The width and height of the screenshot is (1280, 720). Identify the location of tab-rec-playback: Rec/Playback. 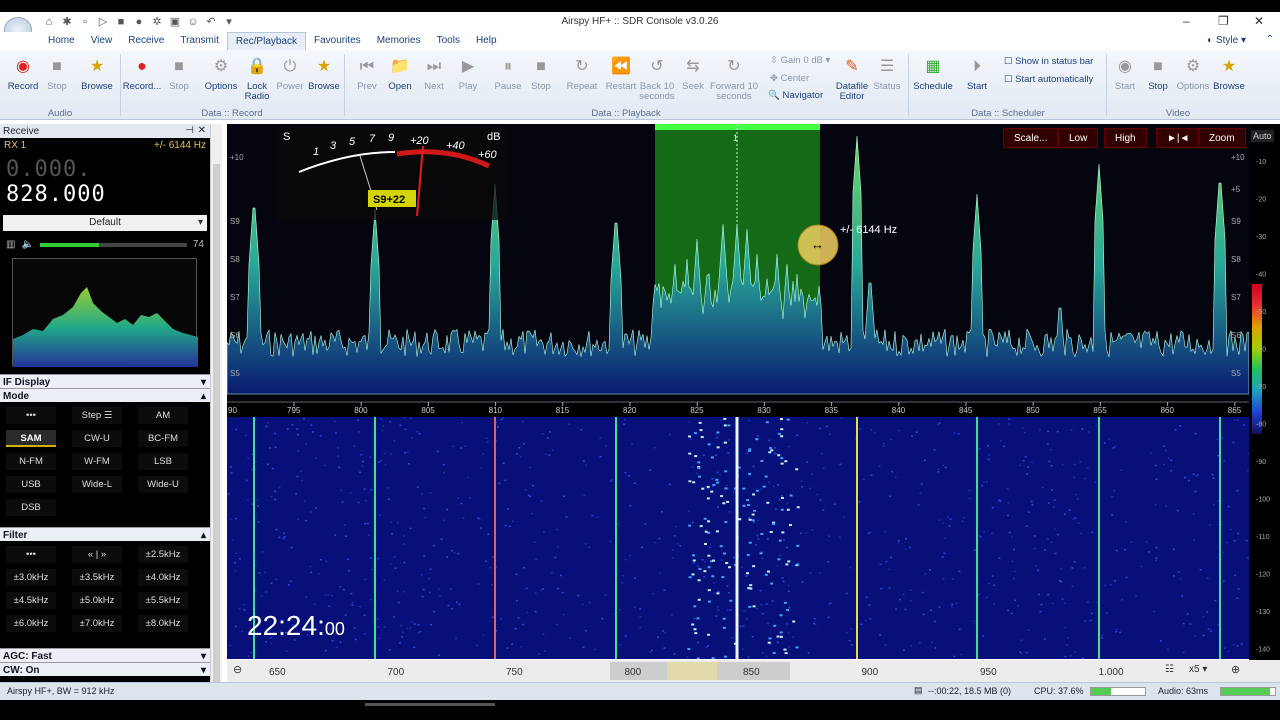
(266, 41).